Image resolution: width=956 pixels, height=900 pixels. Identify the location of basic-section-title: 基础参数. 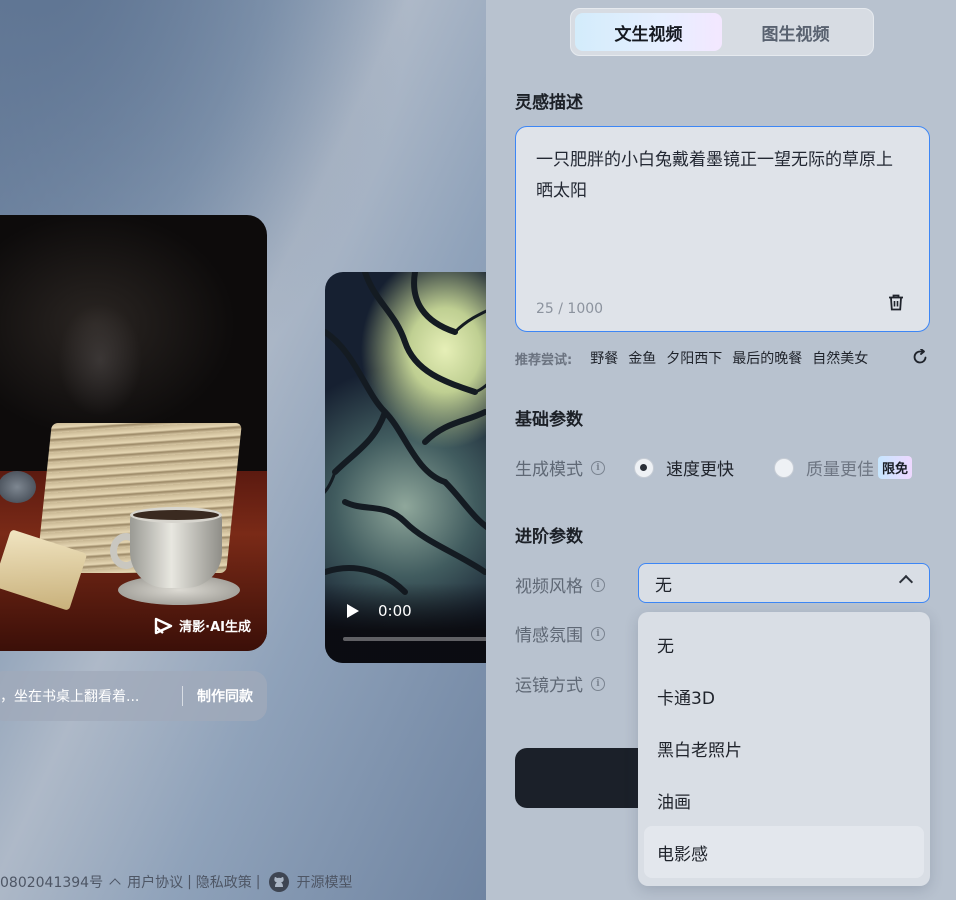
(549, 420).